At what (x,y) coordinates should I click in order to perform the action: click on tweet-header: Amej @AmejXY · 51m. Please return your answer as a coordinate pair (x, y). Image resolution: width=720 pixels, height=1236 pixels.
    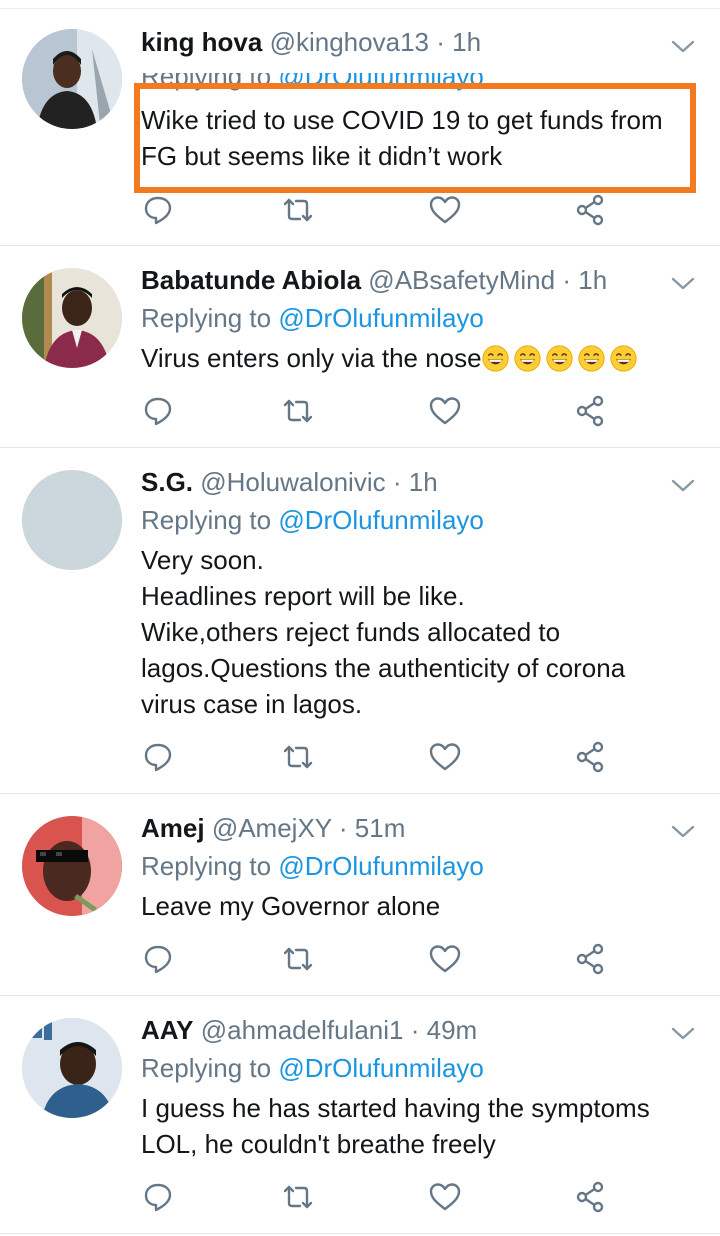
    Looking at the image, I should click on (400, 828).